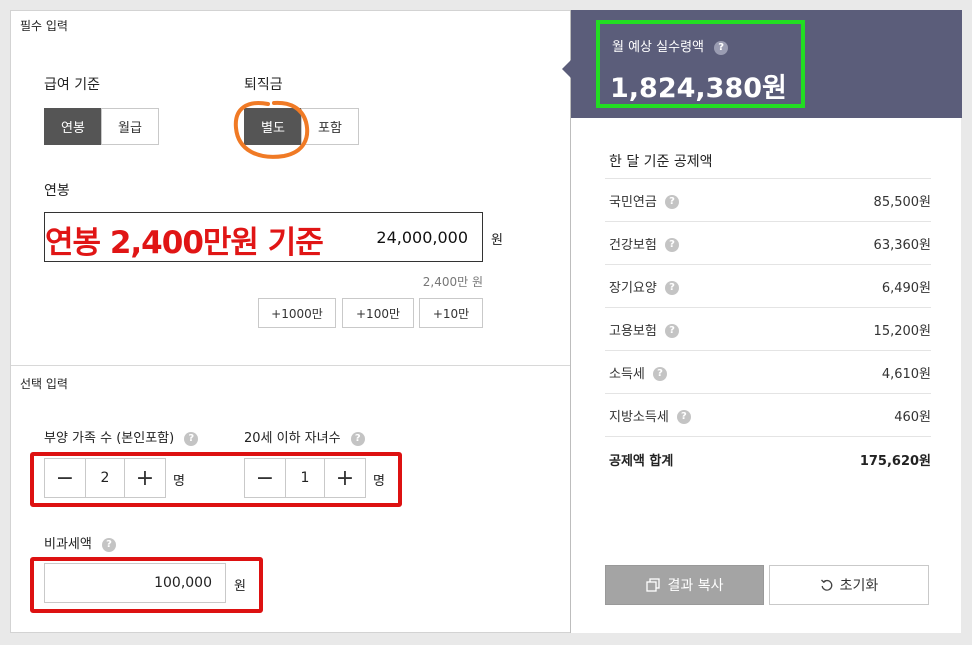 Image resolution: width=972 pixels, height=645 pixels. I want to click on header-pointer, so click(566, 69).